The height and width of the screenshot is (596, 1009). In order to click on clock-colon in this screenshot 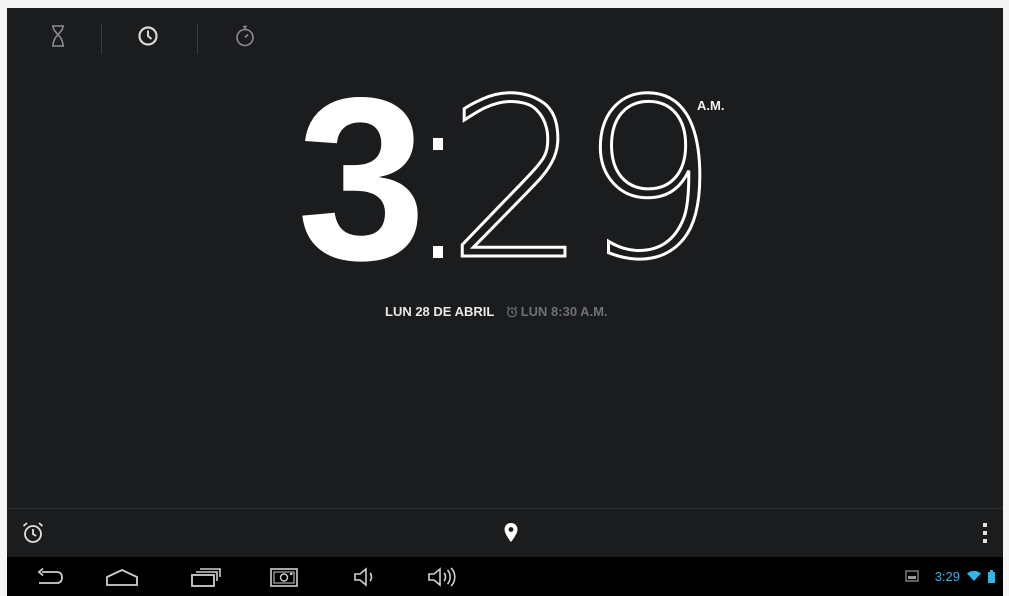, I will do `click(438, 198)`.